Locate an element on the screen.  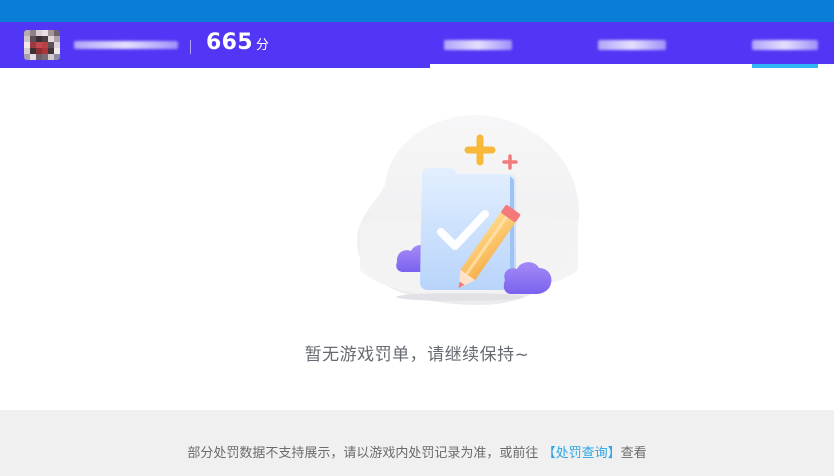
credit-score: 665 分 is located at coordinates (237, 45).